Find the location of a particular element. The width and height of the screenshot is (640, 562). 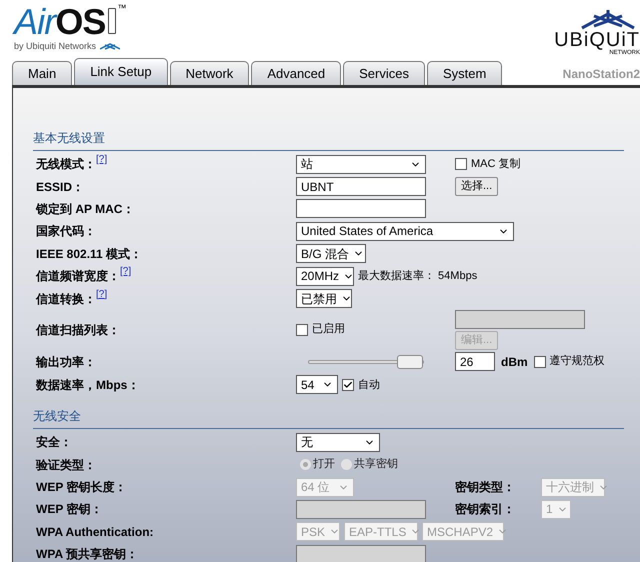

field-label: 信道转换： is located at coordinates (66, 299).